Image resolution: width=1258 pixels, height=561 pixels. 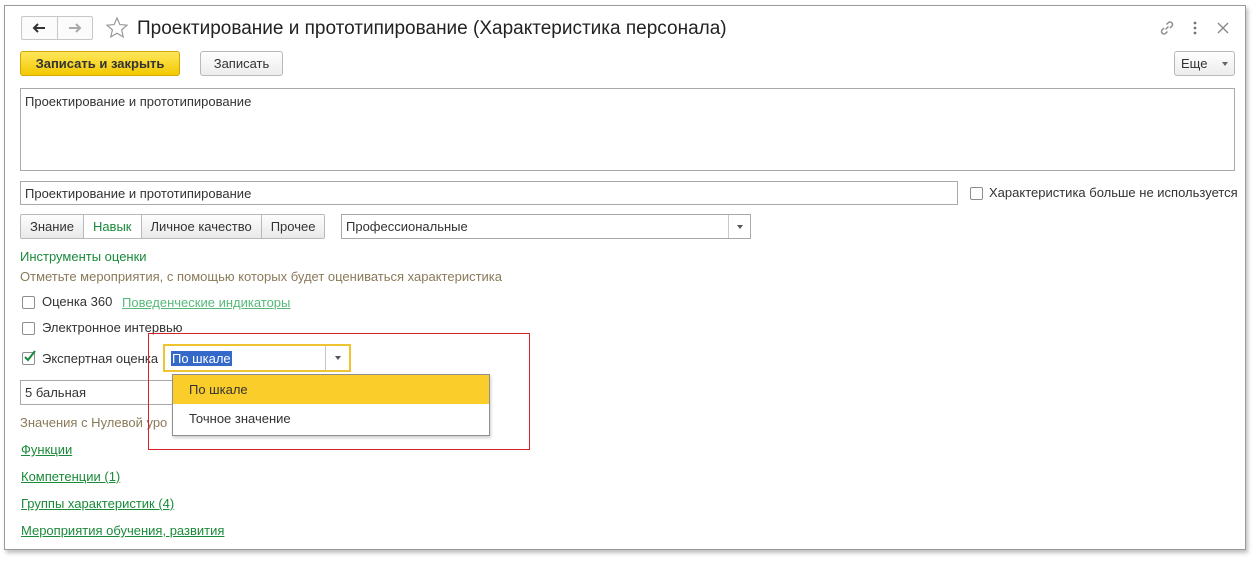 What do you see at coordinates (97, 503) in the screenshot?
I see `char-groups-link: Группы характеристик (4)` at bounding box center [97, 503].